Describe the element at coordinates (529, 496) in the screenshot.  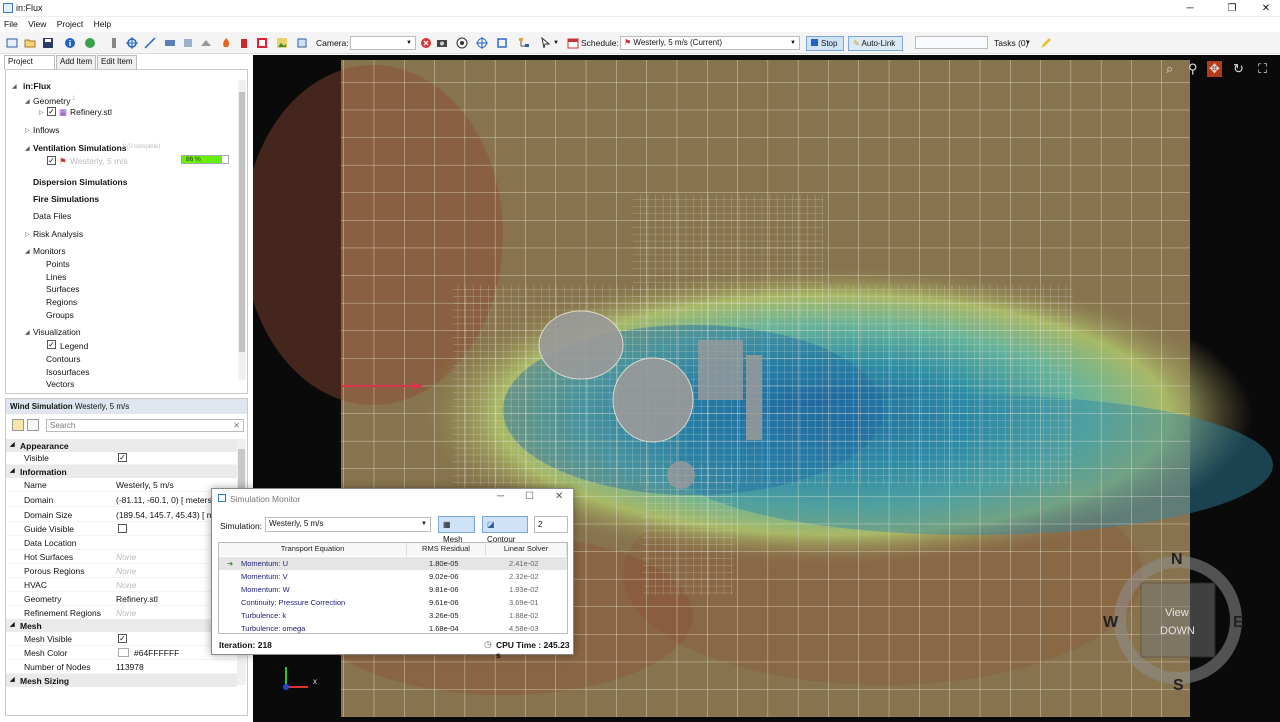
I see `dialog-maximize-icon: ☐` at that location.